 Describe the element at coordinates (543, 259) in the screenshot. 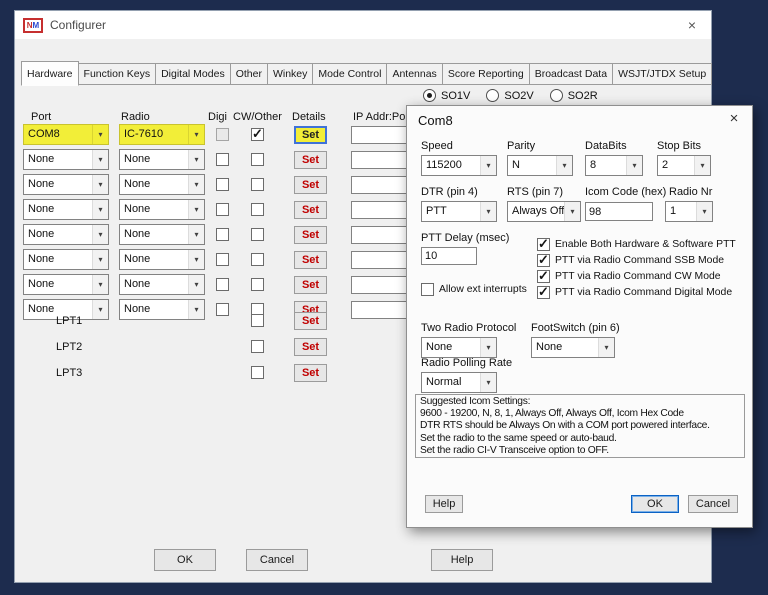

I see `ptt-ssb-checkbox: ✓` at that location.